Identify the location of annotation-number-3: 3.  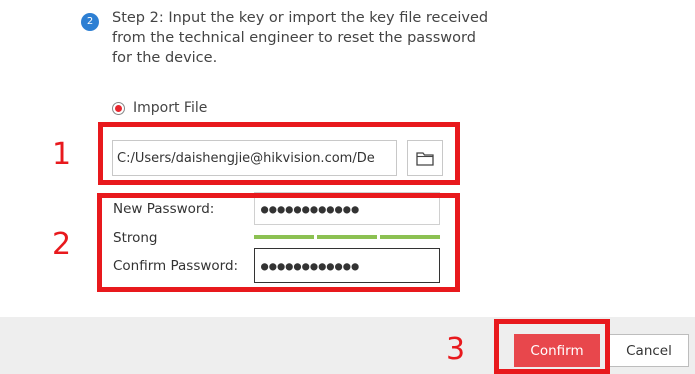
(456, 349).